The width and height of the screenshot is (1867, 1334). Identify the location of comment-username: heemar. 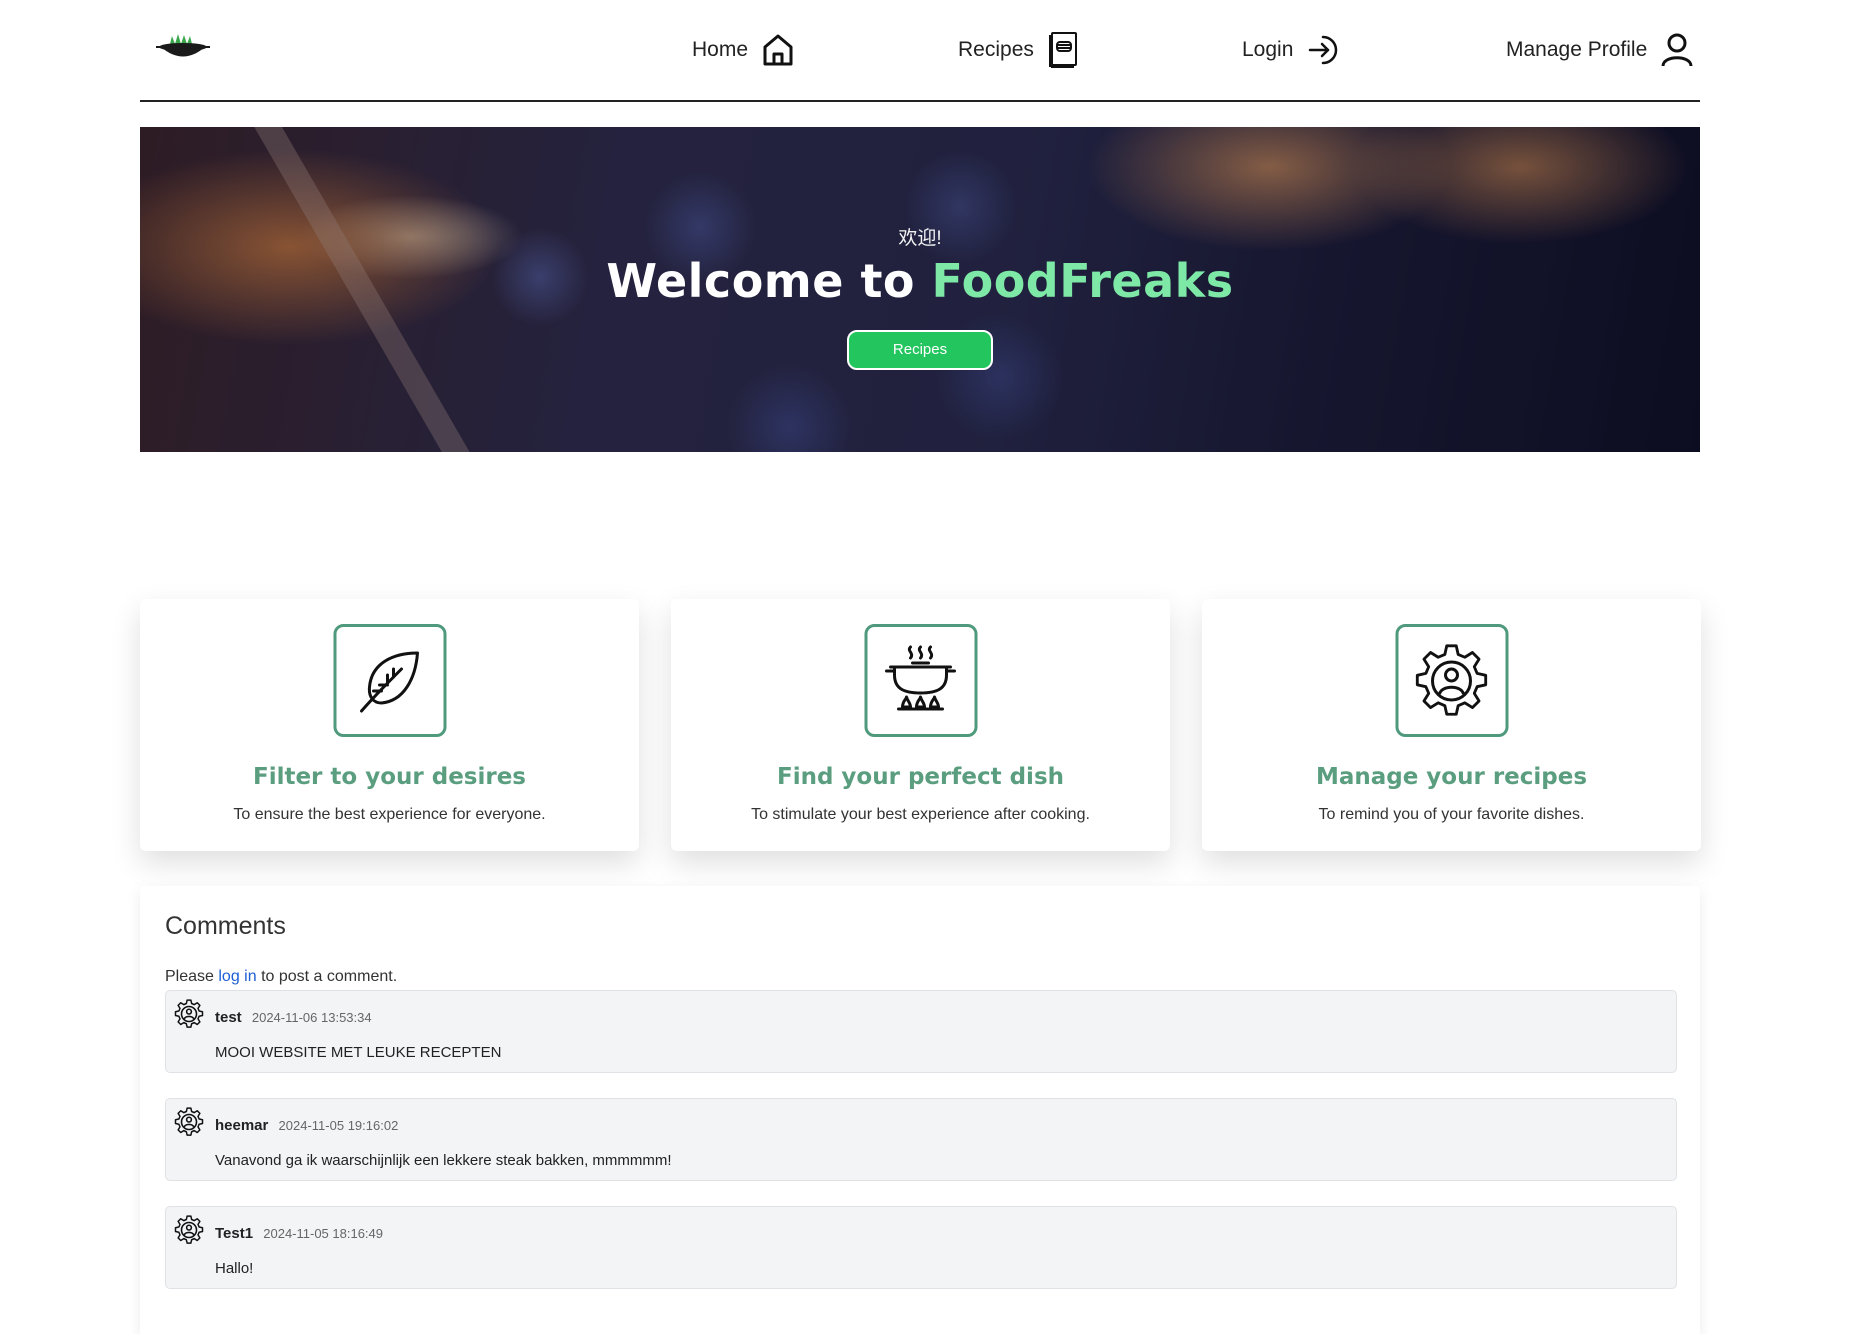
(242, 1125).